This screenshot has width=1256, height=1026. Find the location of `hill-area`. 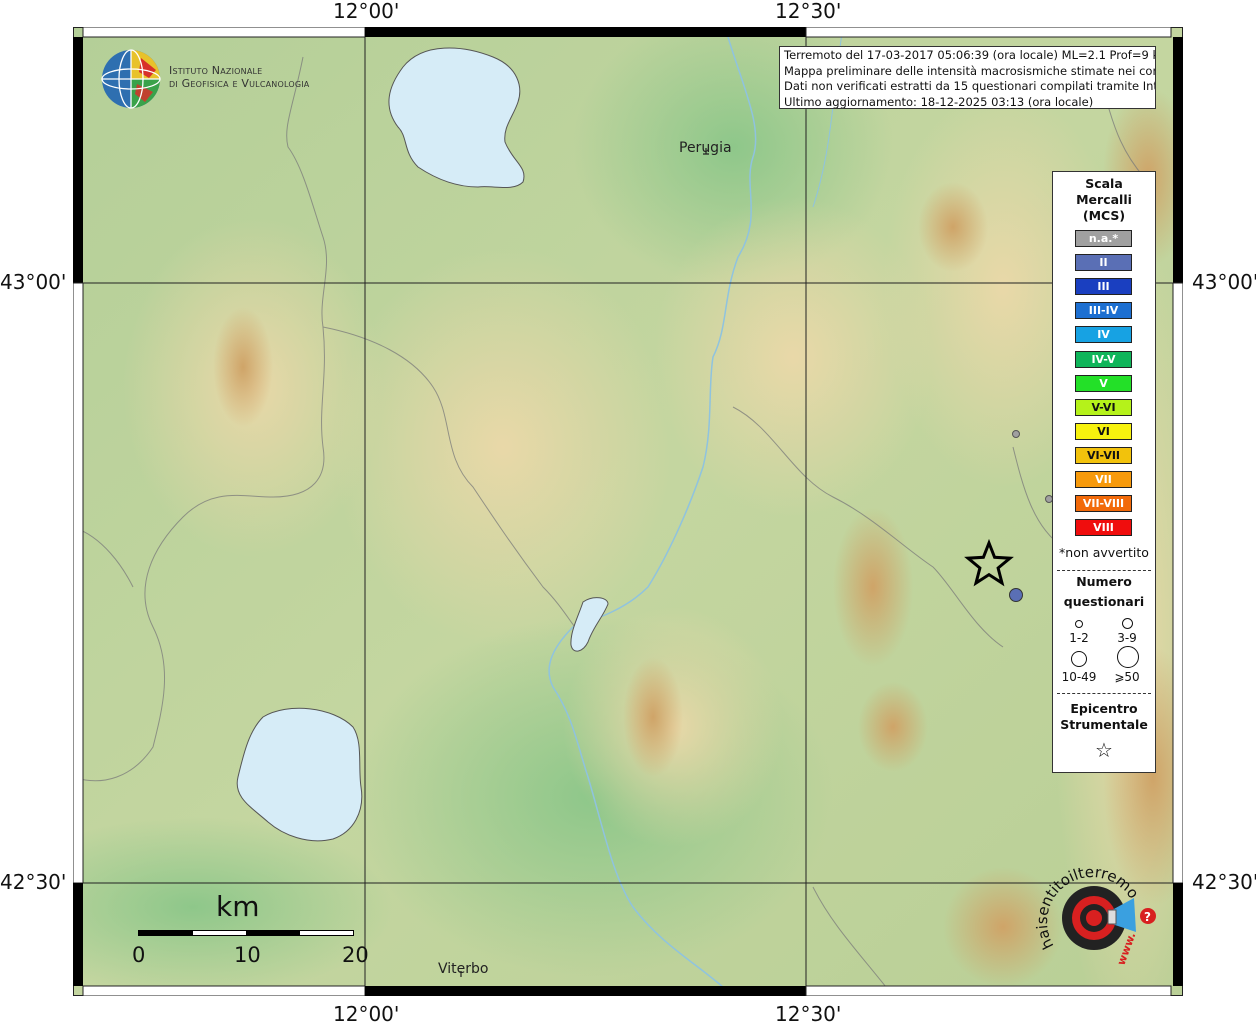

hill-area is located at coordinates (503, 447).